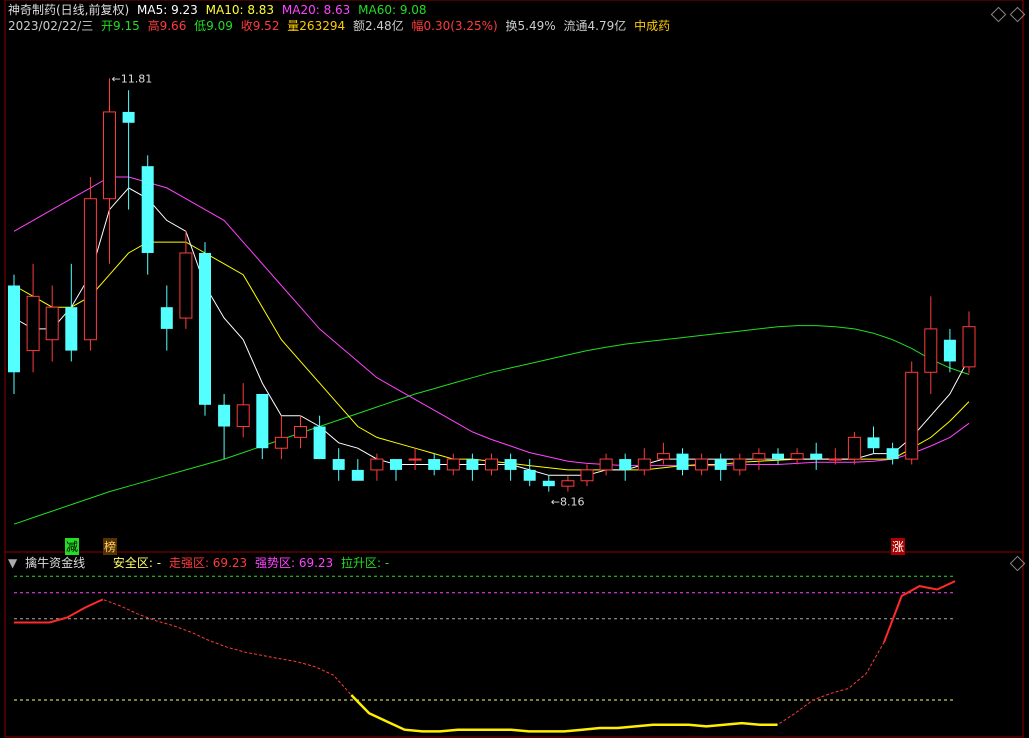 The image size is (1029, 738). Describe the element at coordinates (208, 563) in the screenshot. I see `walkstrong-zone-label: 走强区: 69.23` at that location.